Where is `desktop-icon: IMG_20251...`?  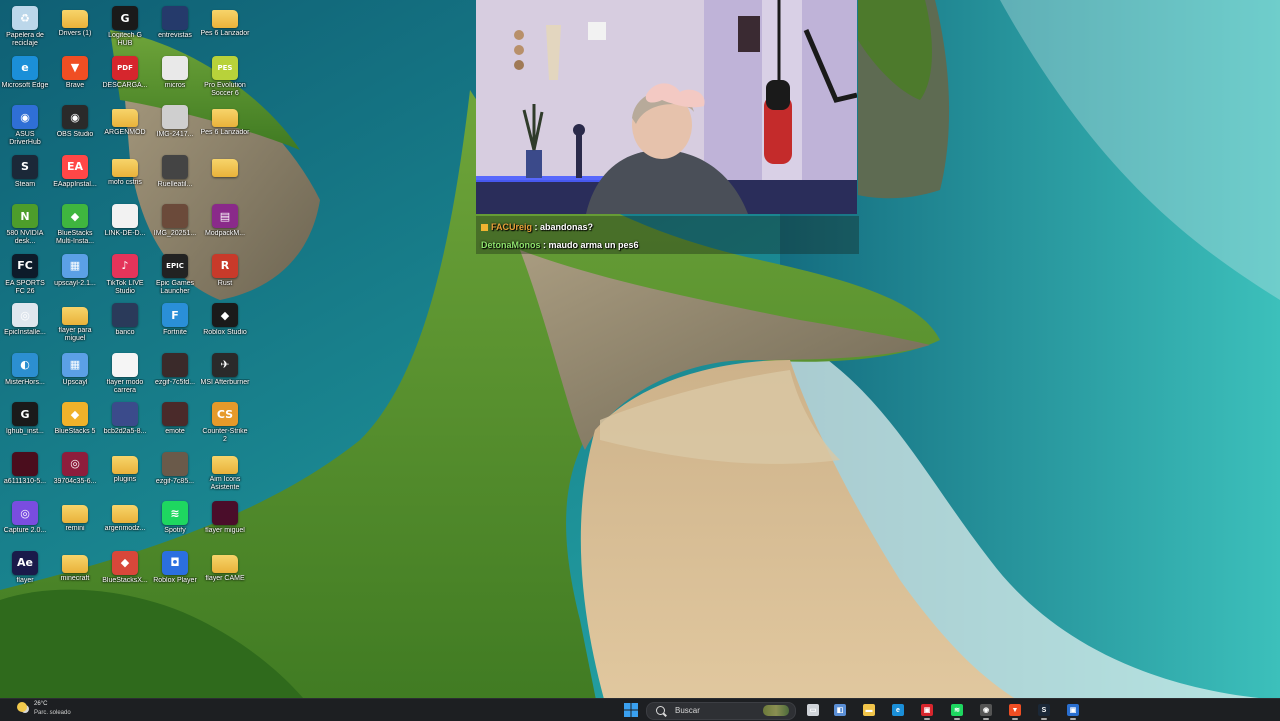 desktop-icon: IMG_20251... is located at coordinates (175, 224).